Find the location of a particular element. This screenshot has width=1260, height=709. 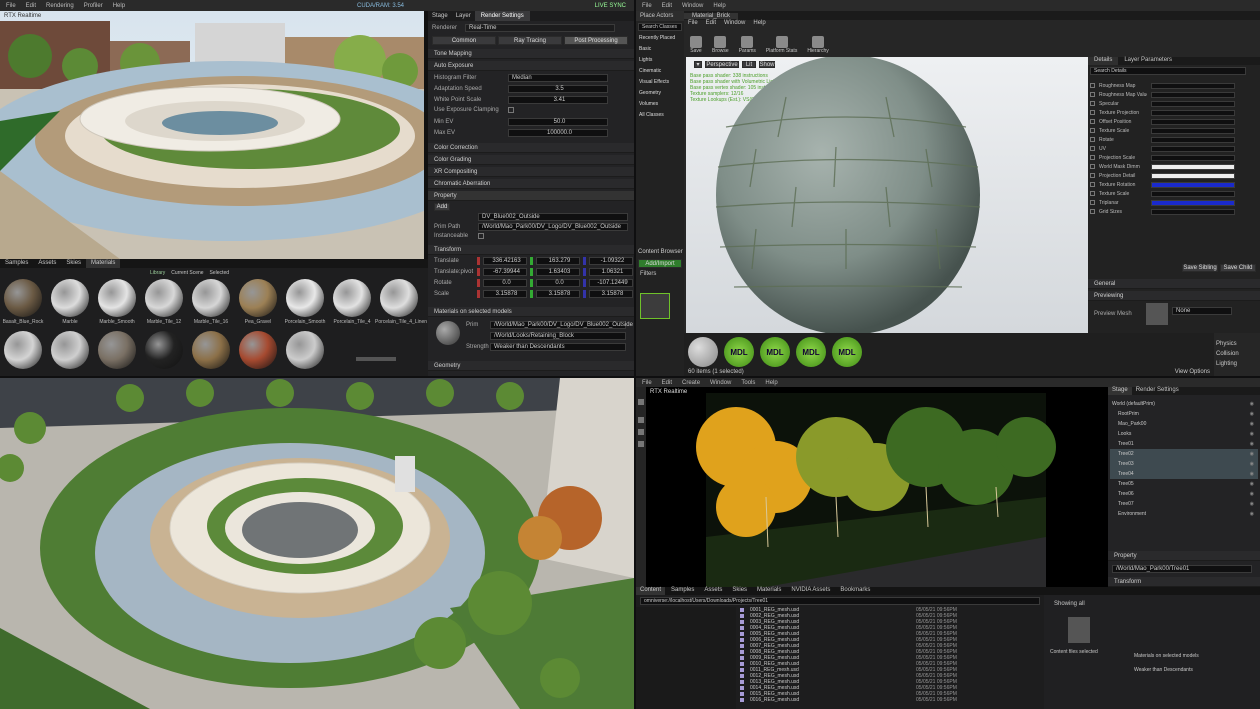

instanceable-checkbox is located at coordinates (481, 236).